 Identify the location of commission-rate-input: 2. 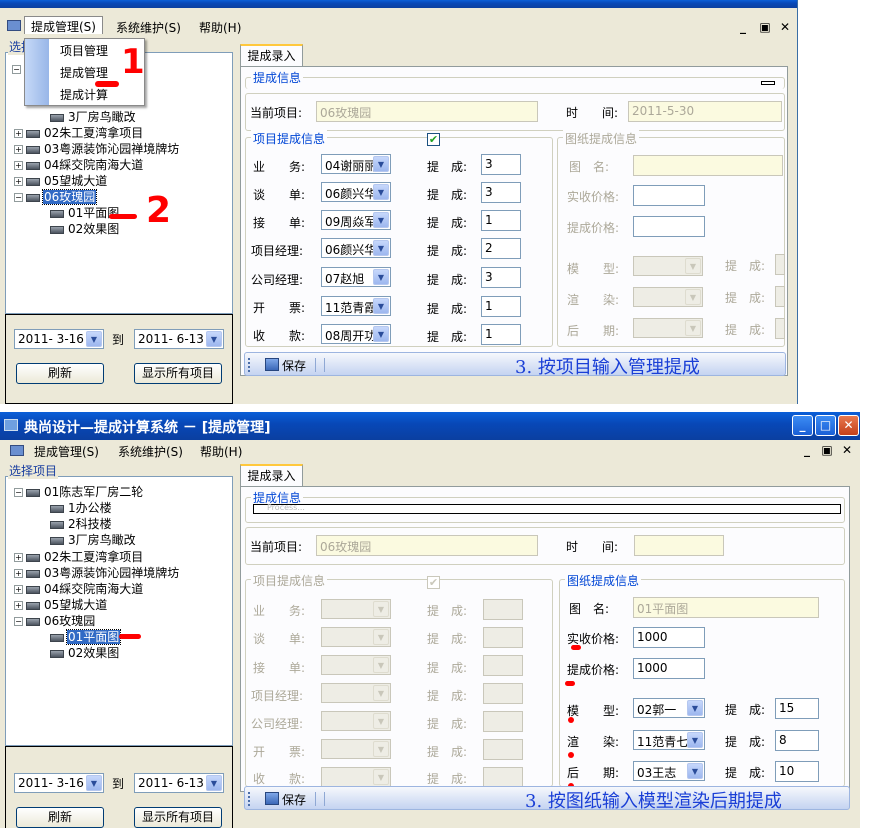
(501, 248).